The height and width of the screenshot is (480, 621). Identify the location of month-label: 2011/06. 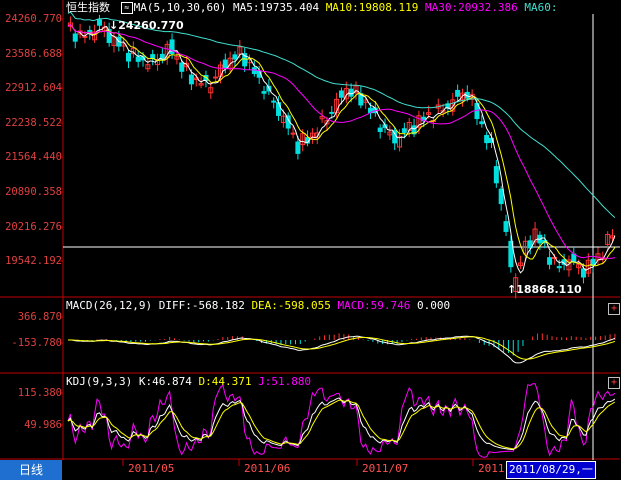
(267, 468).